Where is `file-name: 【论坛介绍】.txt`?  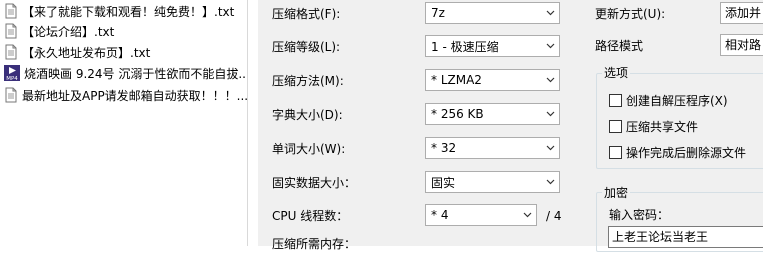
file-name: 【论坛介绍】.txt is located at coordinates (68, 32).